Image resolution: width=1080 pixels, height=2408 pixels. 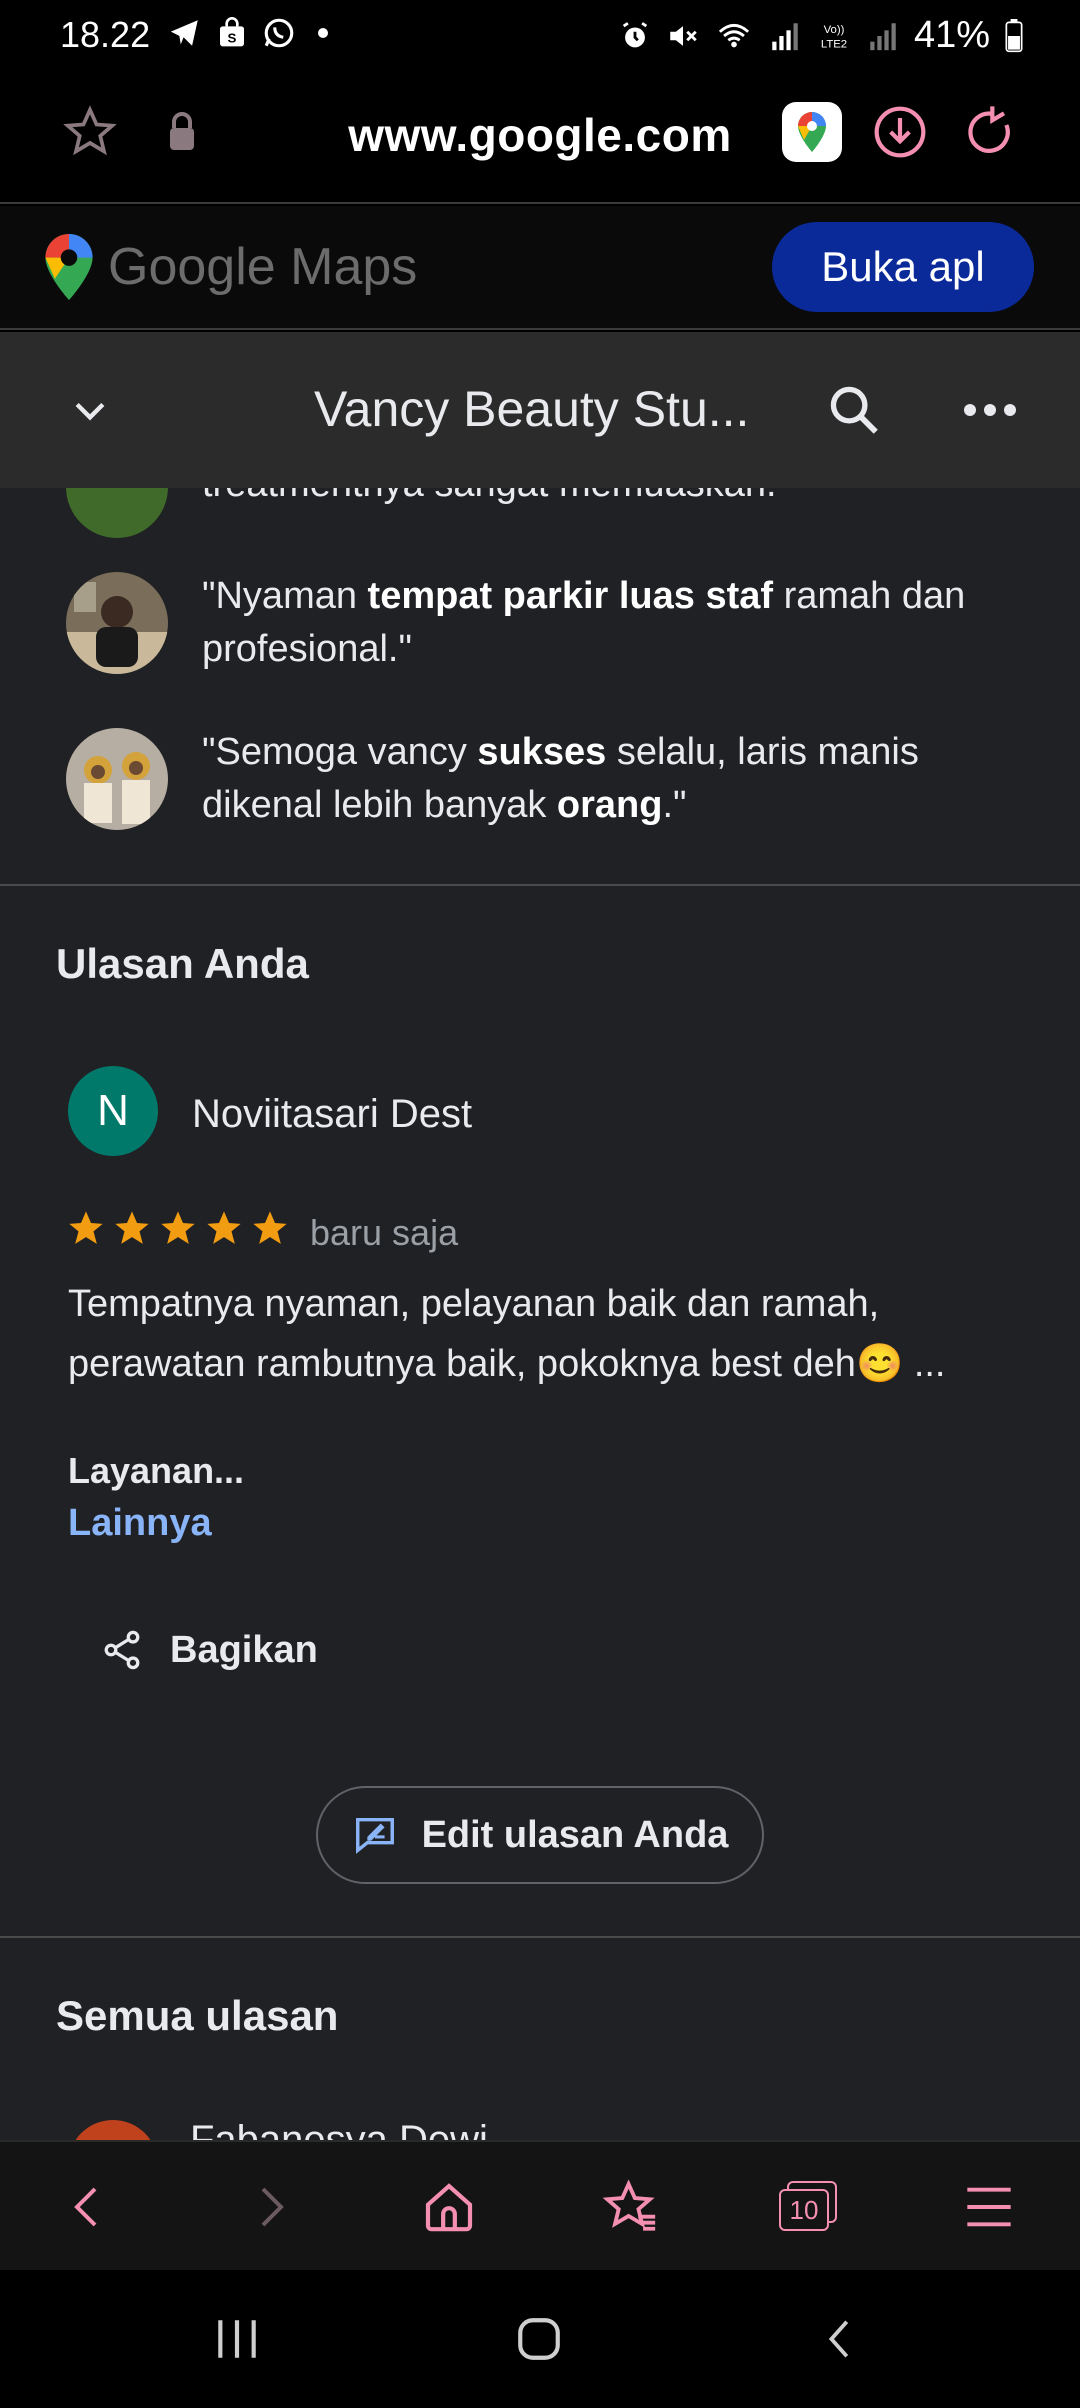 I want to click on your-review-title: Ulasan Anda, so click(x=182, y=963).